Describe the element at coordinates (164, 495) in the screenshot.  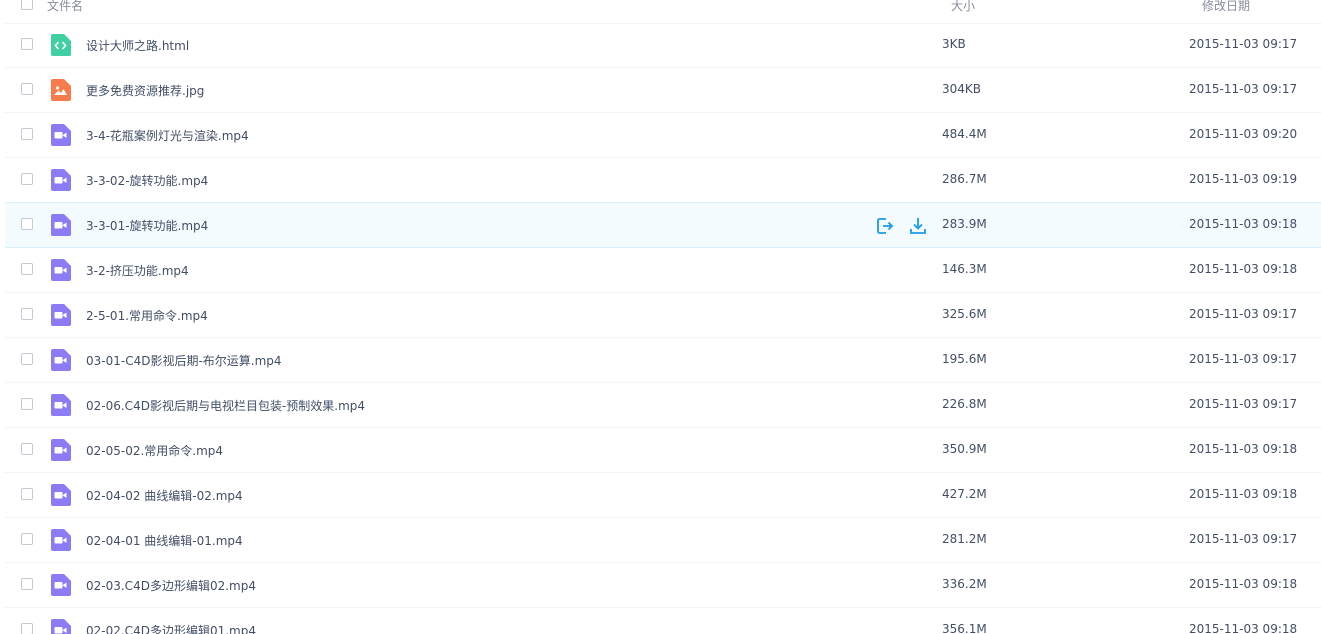
I see `file-name: 02-04-02 曲线编辑-02.mp4` at that location.